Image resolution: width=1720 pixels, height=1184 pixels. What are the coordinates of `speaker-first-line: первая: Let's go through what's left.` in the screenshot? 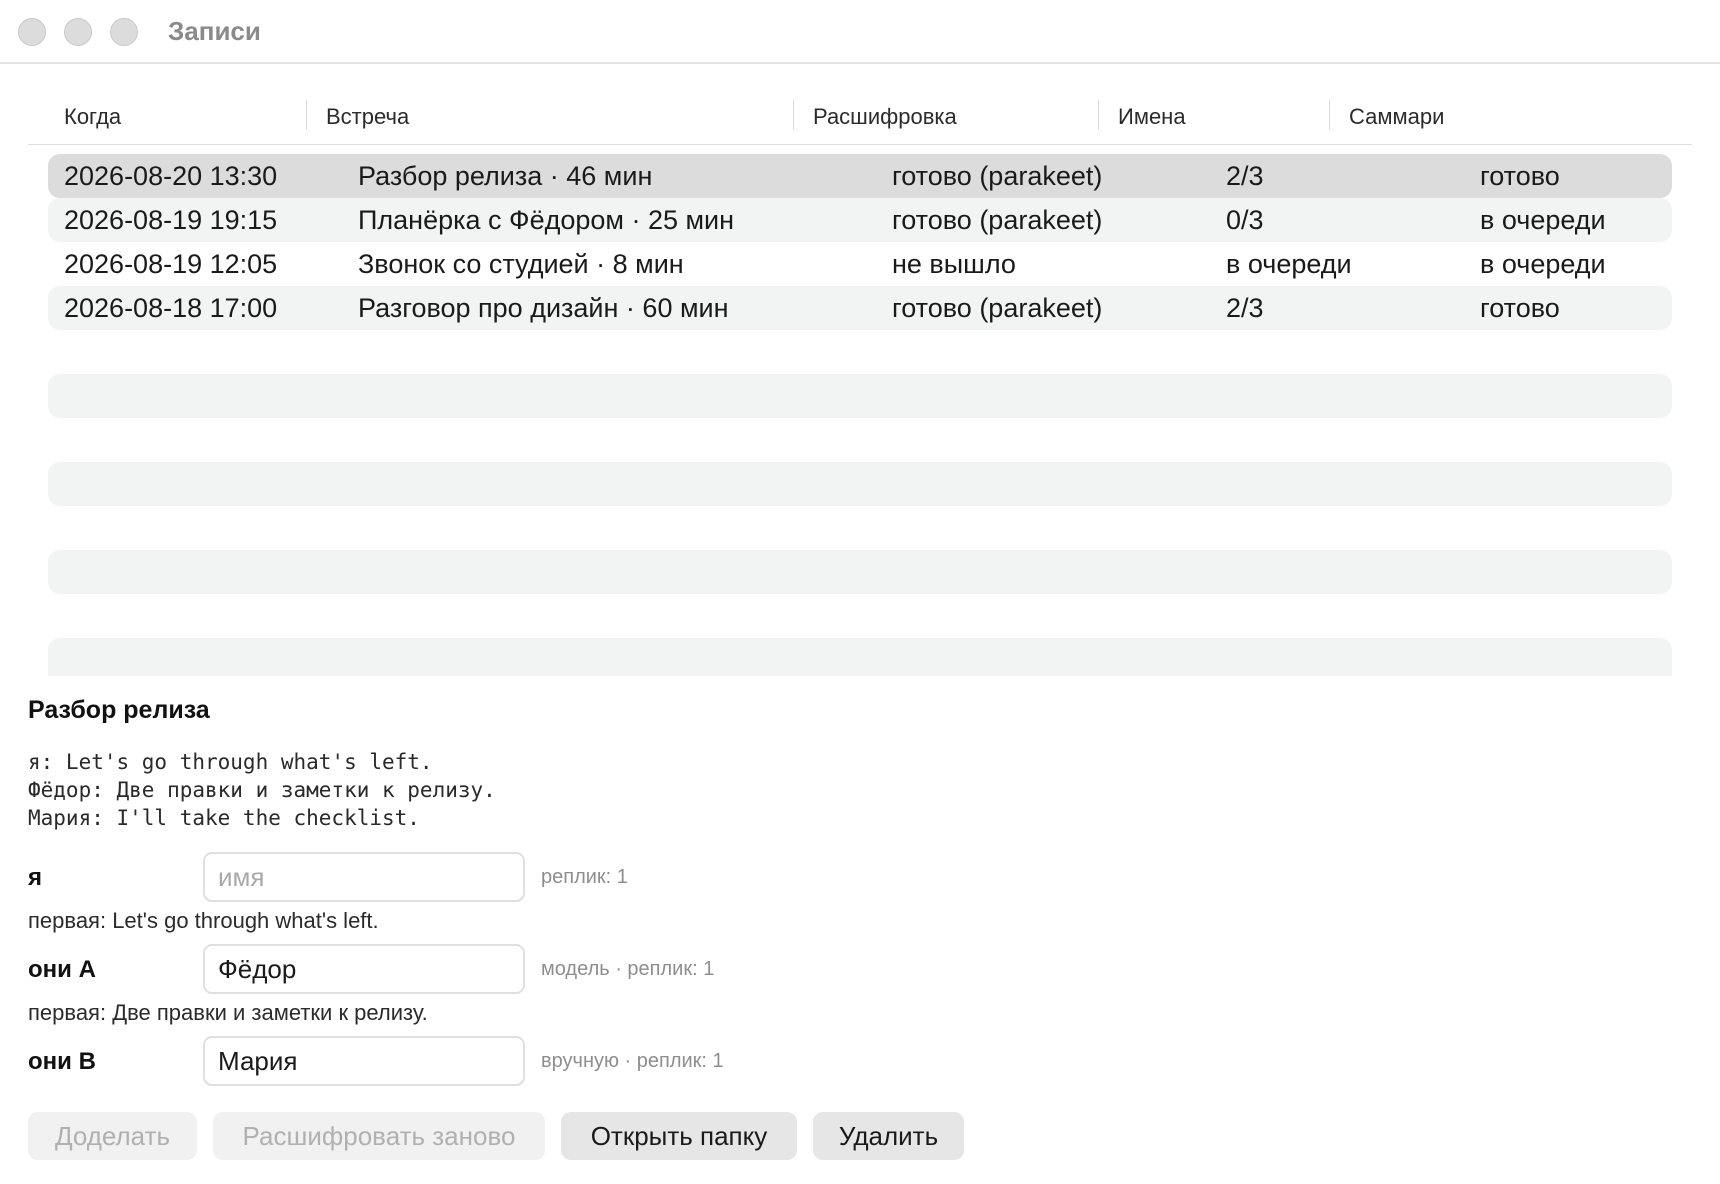 It's located at (203, 920).